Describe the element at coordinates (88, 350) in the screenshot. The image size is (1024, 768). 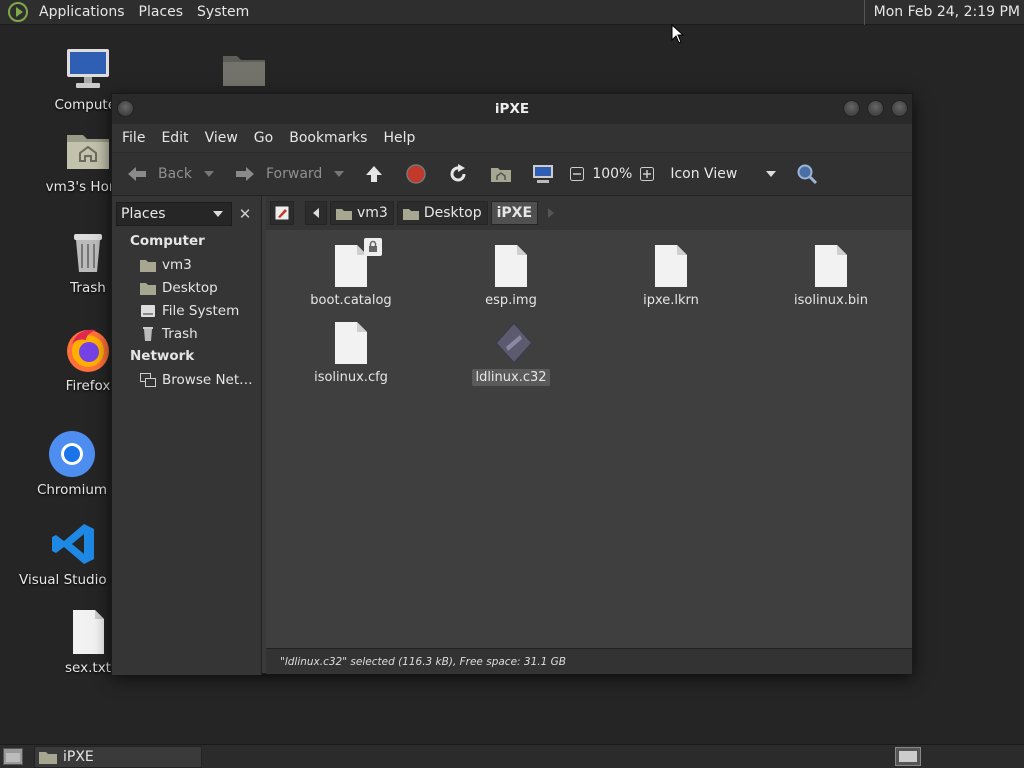
I see `firefox-icon` at that location.